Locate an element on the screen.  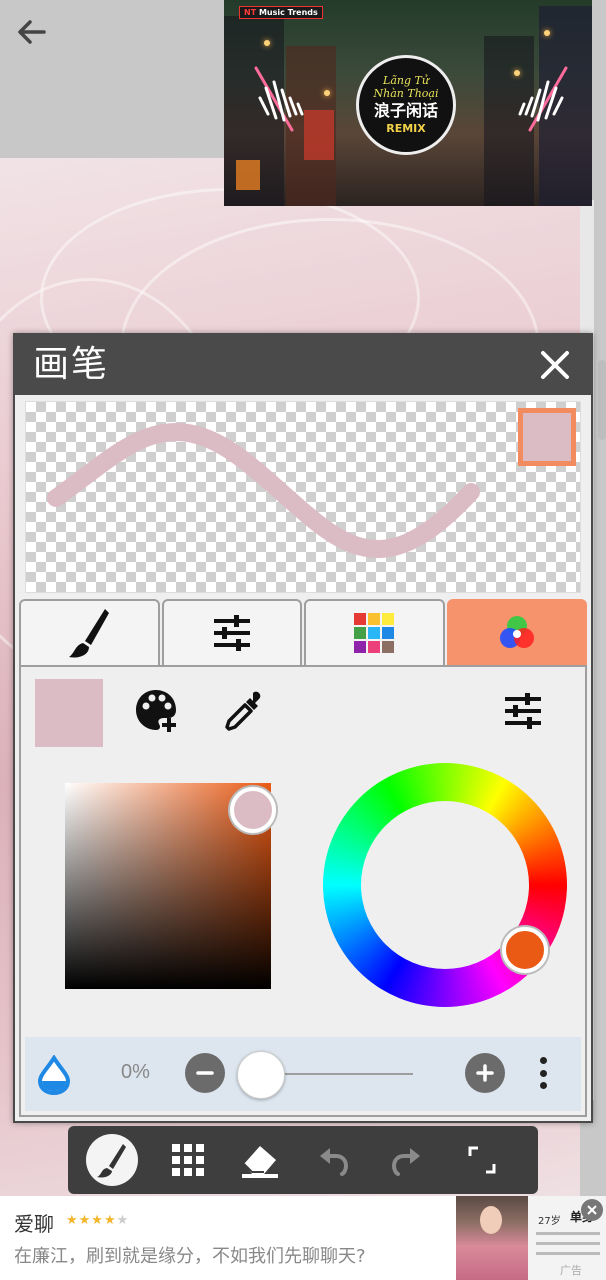
tab-color is located at coordinates (516, 632).